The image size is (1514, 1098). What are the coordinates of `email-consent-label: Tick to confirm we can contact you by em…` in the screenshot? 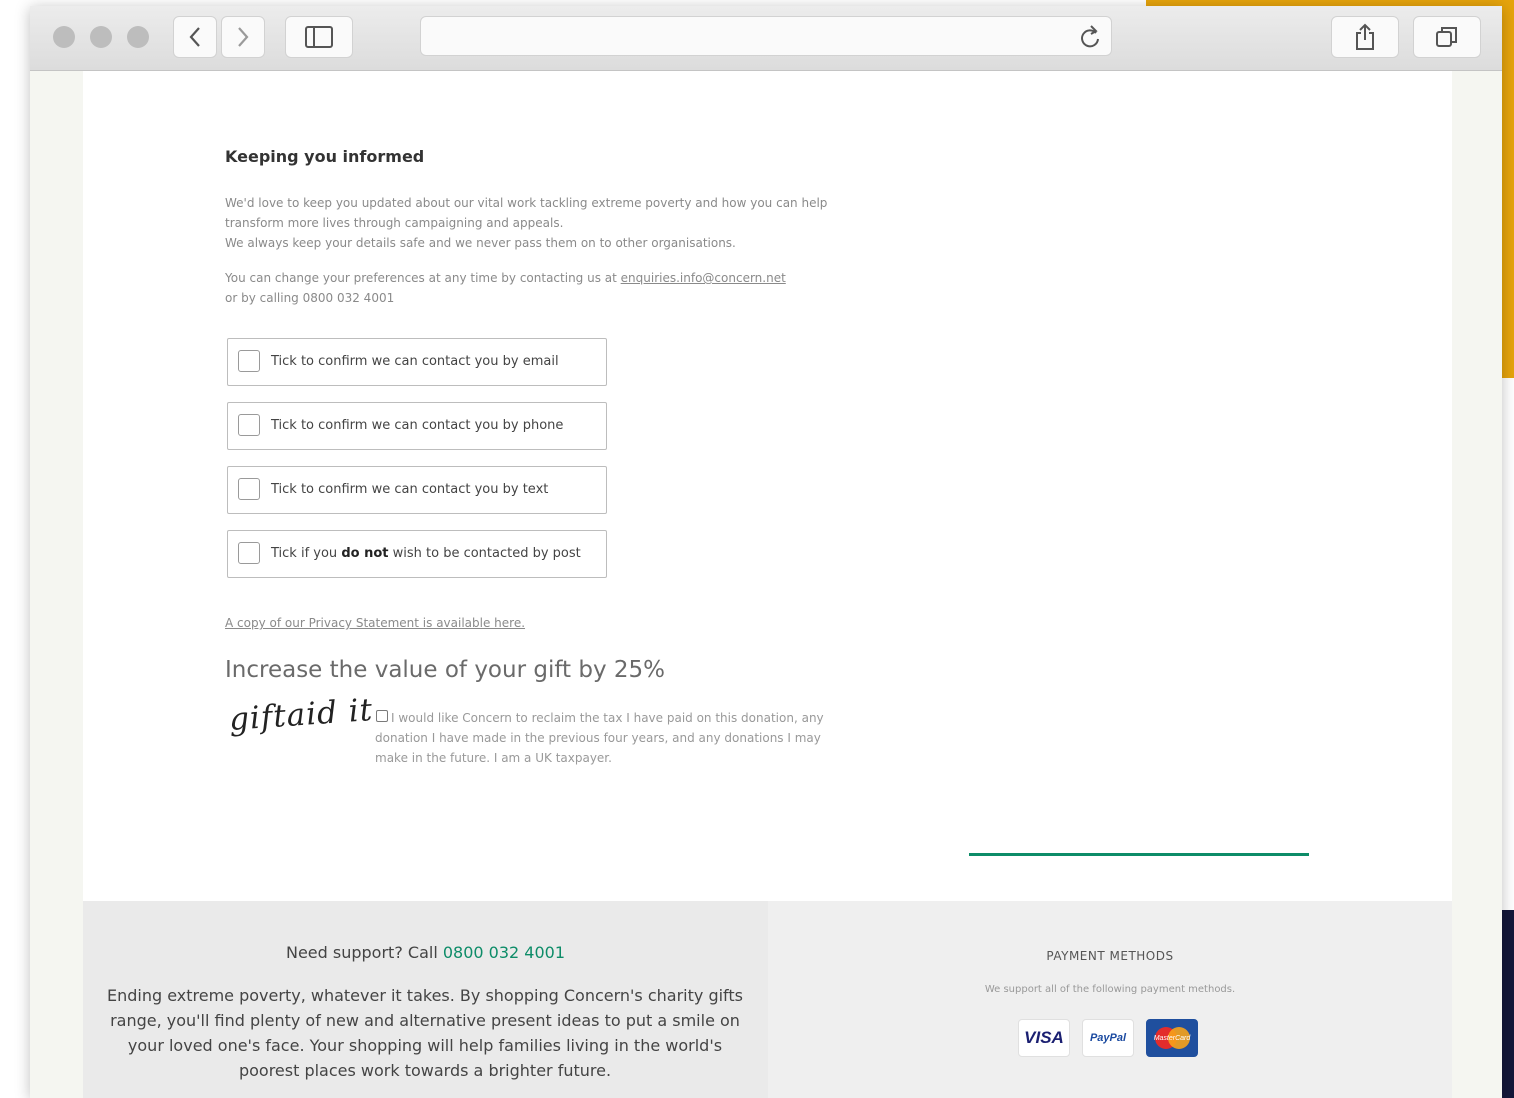 It's located at (415, 361).